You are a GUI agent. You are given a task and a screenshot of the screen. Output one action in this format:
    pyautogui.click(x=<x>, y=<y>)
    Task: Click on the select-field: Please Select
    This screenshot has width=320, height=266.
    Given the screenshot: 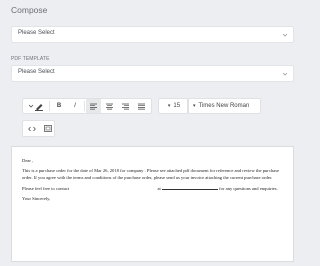 What is the action you would take?
    pyautogui.click(x=152, y=34)
    